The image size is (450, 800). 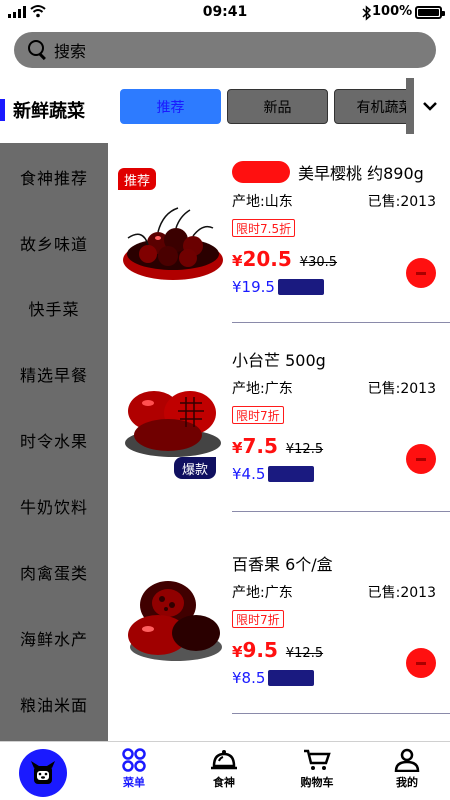 I want to click on sidebar-item-quick-dish: 快手菜, so click(x=54, y=308).